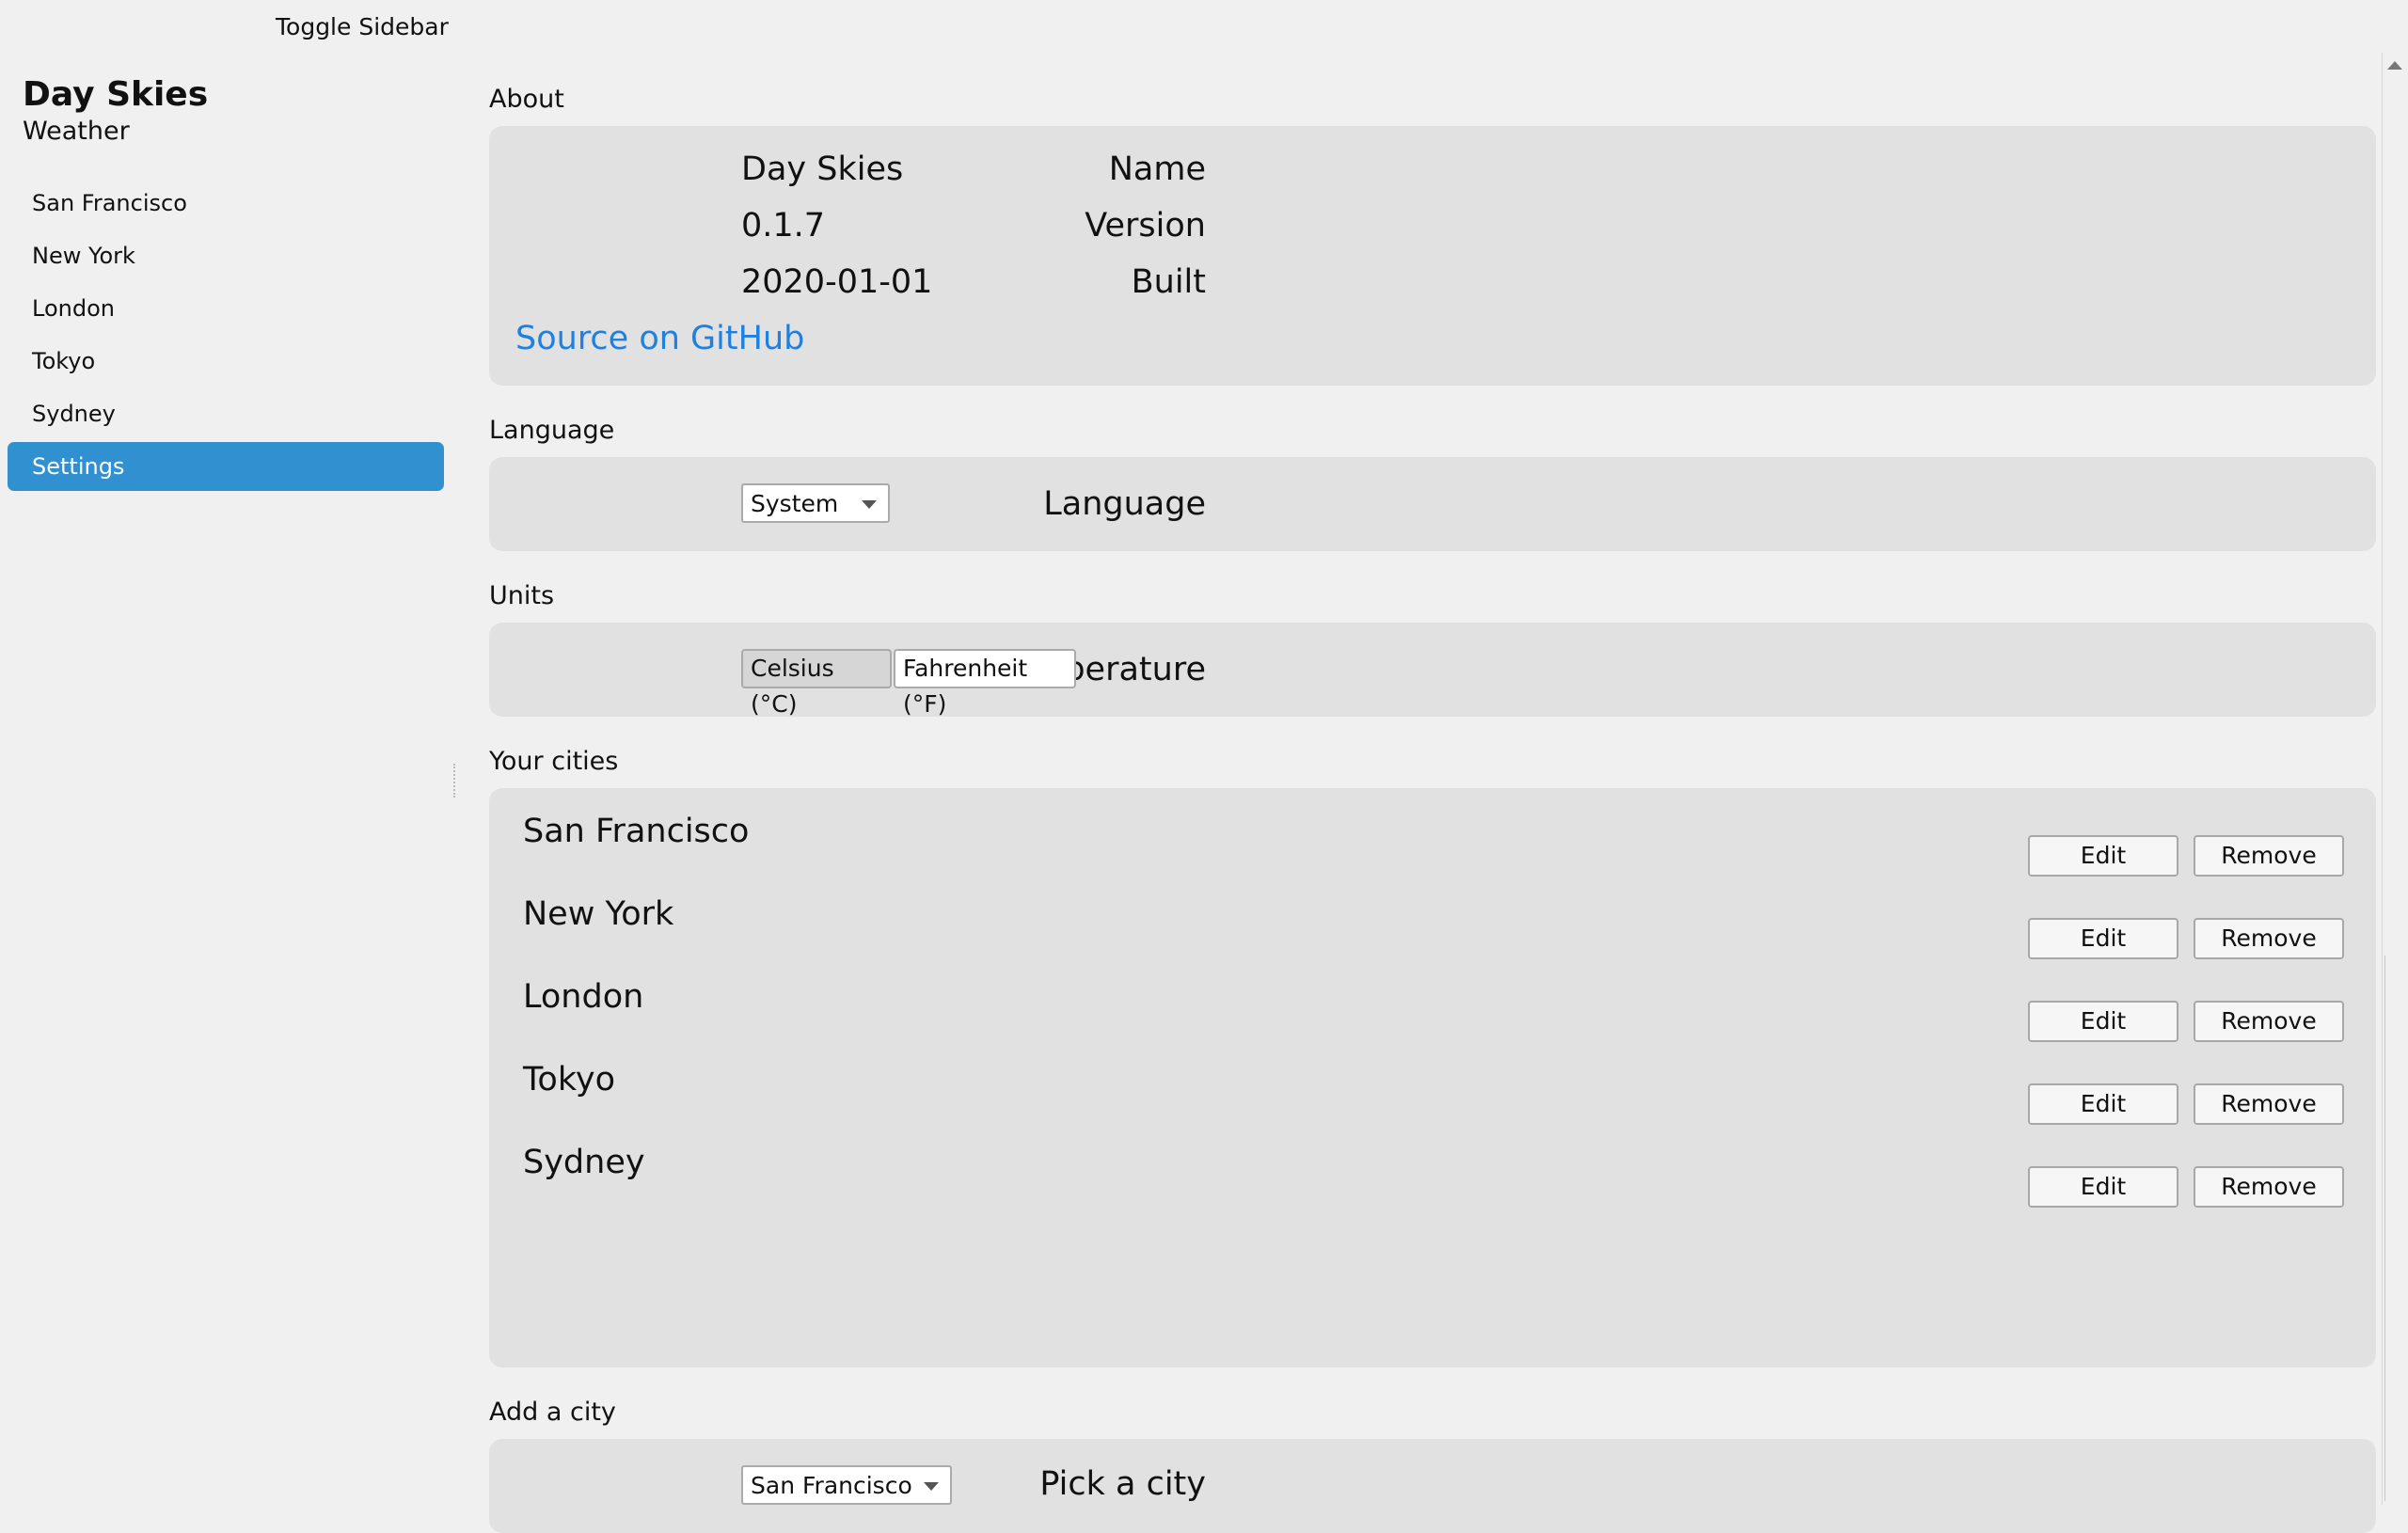  I want to click on sidebar-item-london: London, so click(226, 308).